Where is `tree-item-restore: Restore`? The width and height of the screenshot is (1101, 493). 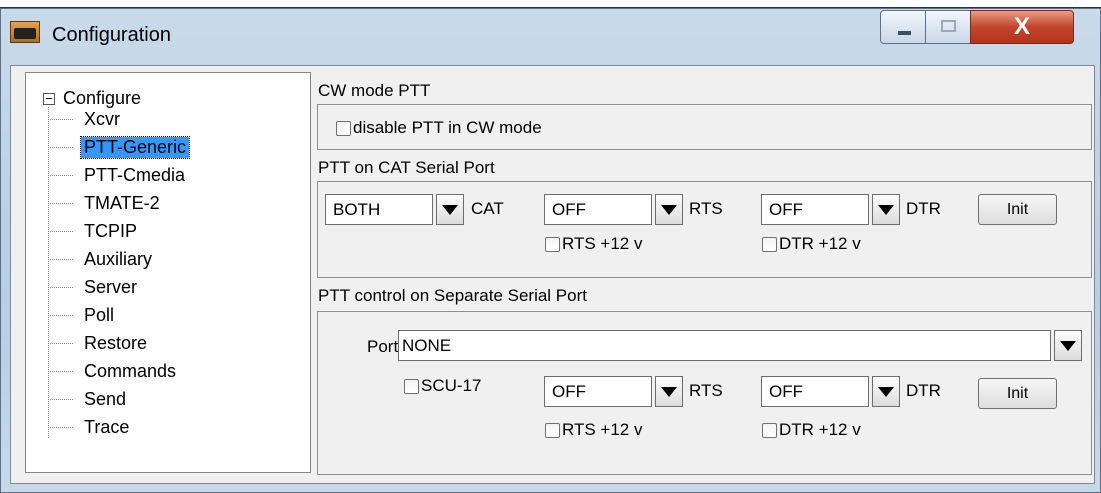
tree-item-restore: Restore is located at coordinates (99, 343).